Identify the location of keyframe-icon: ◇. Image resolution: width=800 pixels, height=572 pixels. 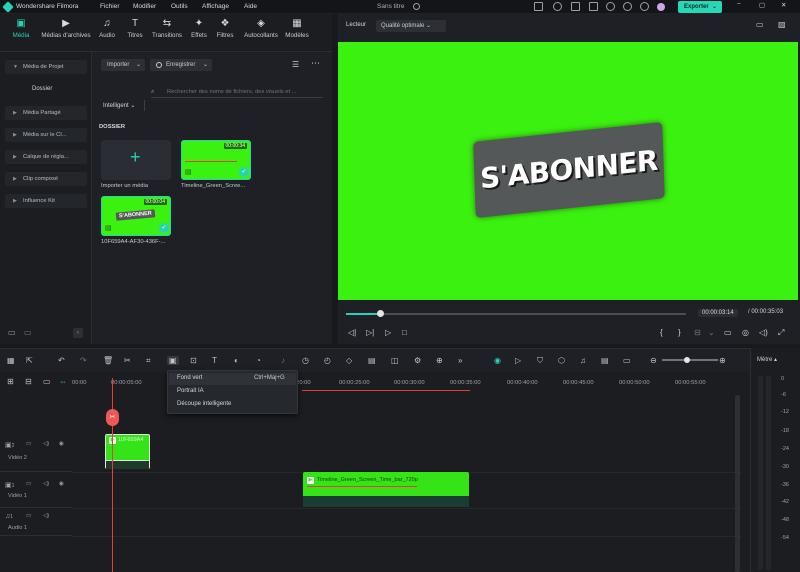
(349, 360).